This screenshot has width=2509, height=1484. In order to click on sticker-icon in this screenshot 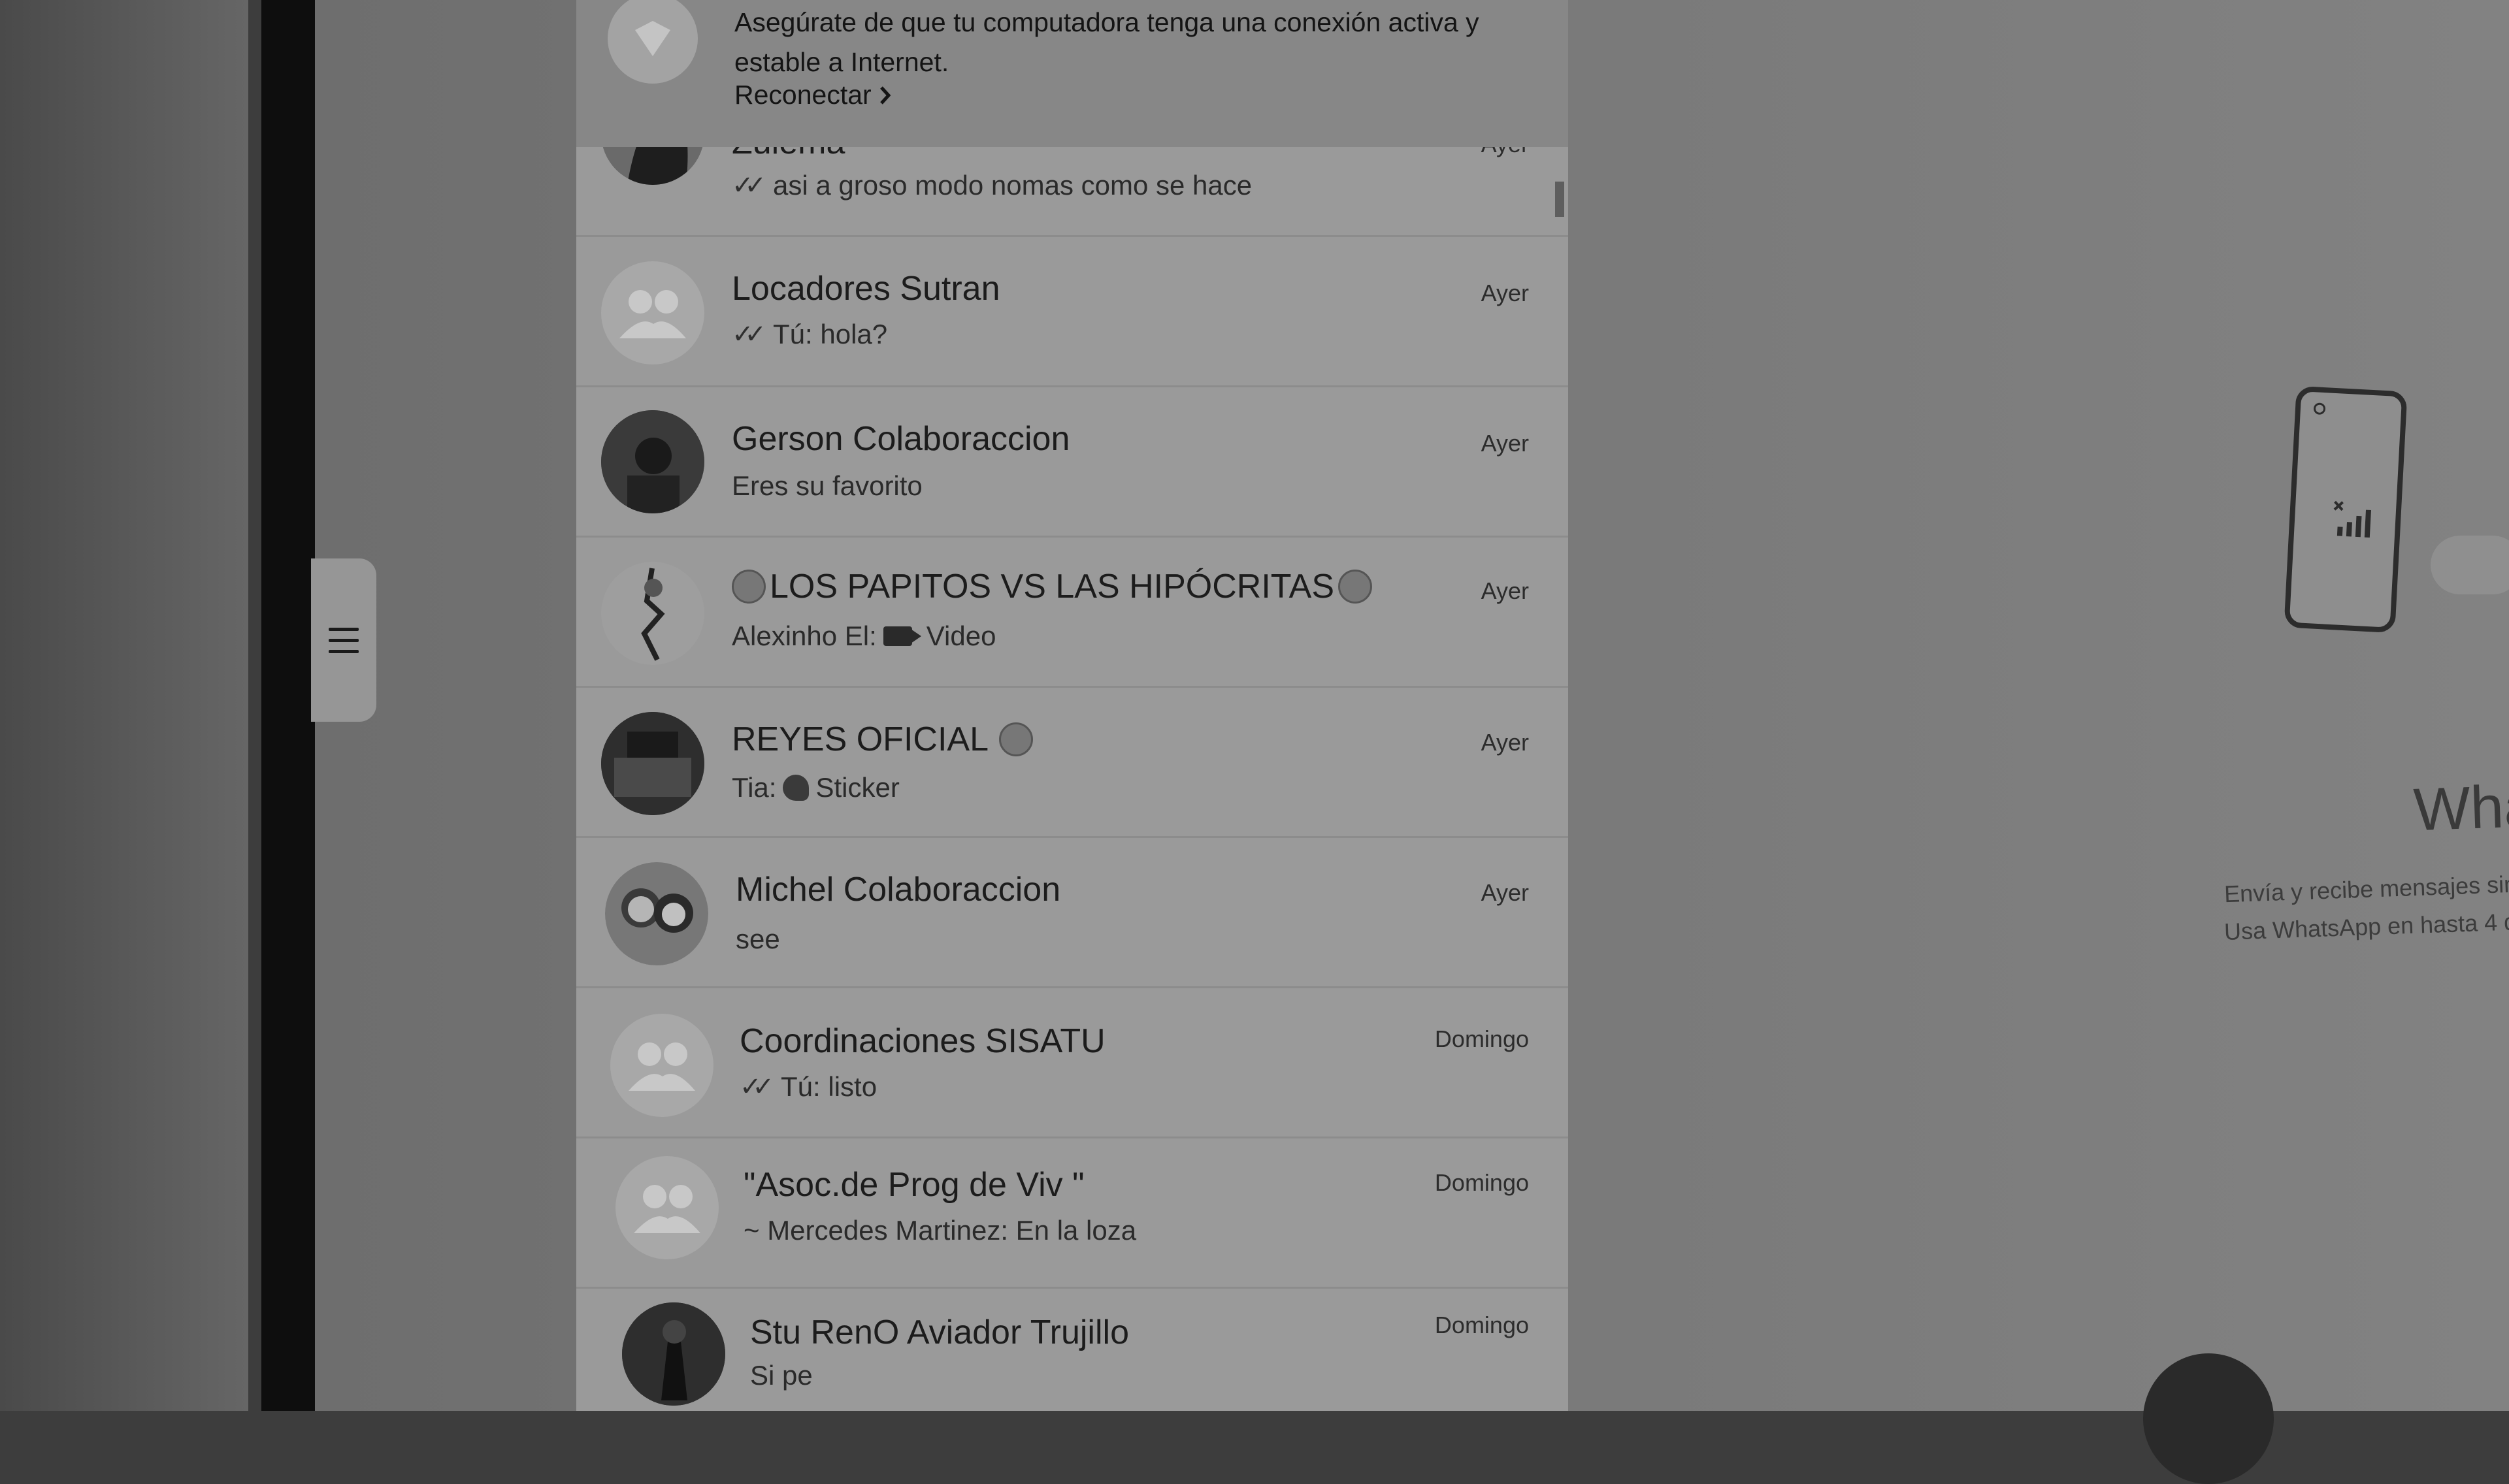, I will do `click(797, 788)`.